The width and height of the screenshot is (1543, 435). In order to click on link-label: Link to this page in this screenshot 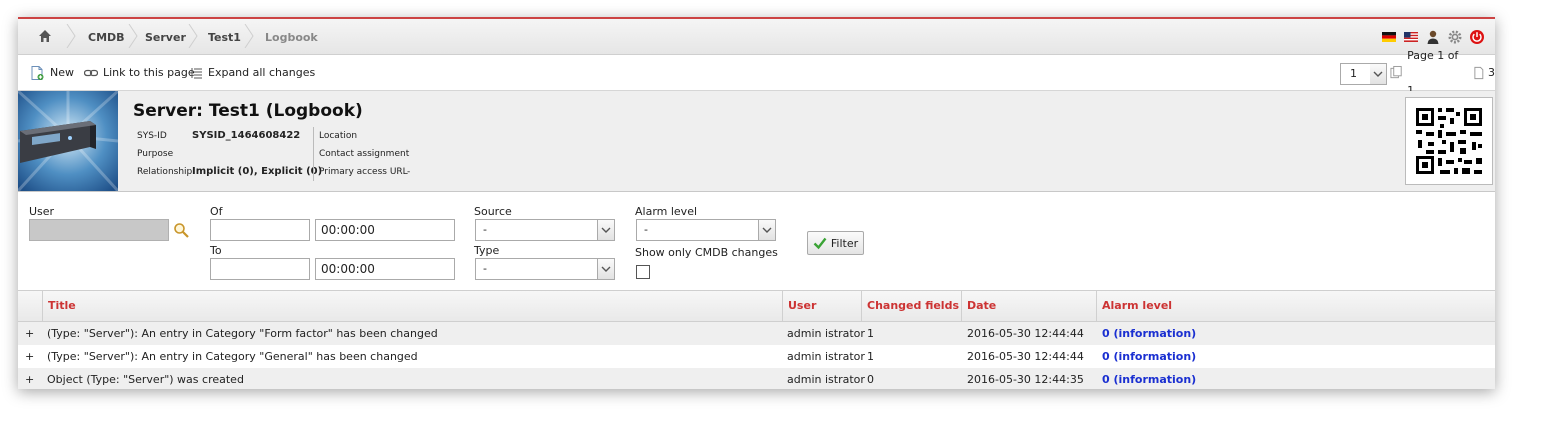, I will do `click(149, 72)`.